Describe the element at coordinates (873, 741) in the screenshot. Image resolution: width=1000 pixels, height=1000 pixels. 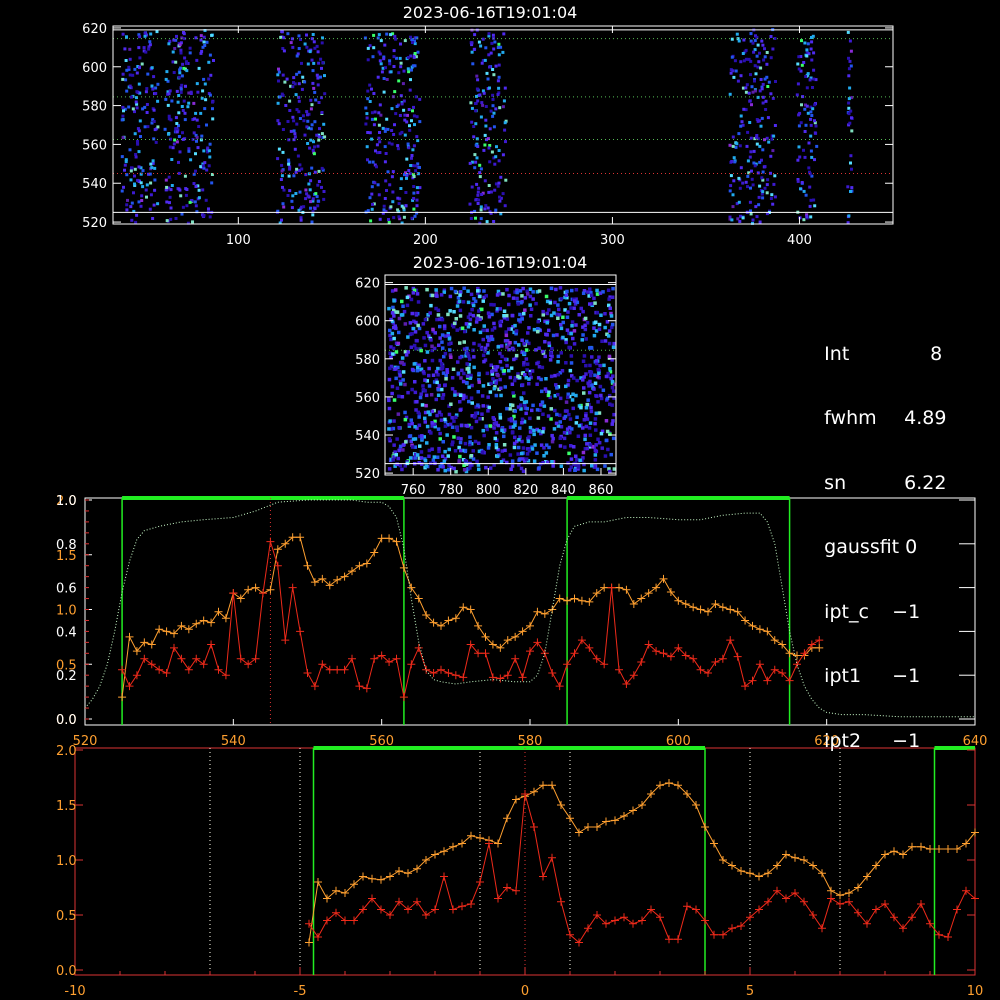
I see `info-row-ipt2: ipt2 −1` at that location.